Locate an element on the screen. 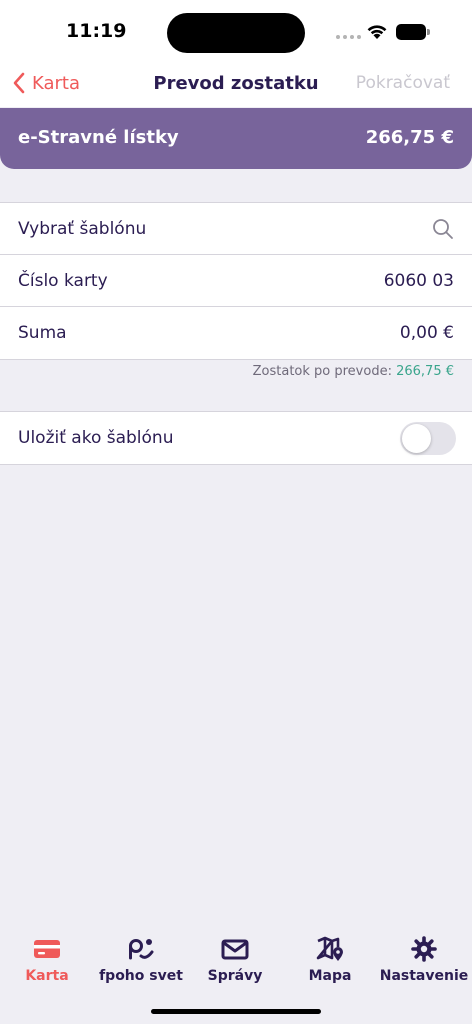  tab-nastavenie: Nastavenie is located at coordinates (424, 960).